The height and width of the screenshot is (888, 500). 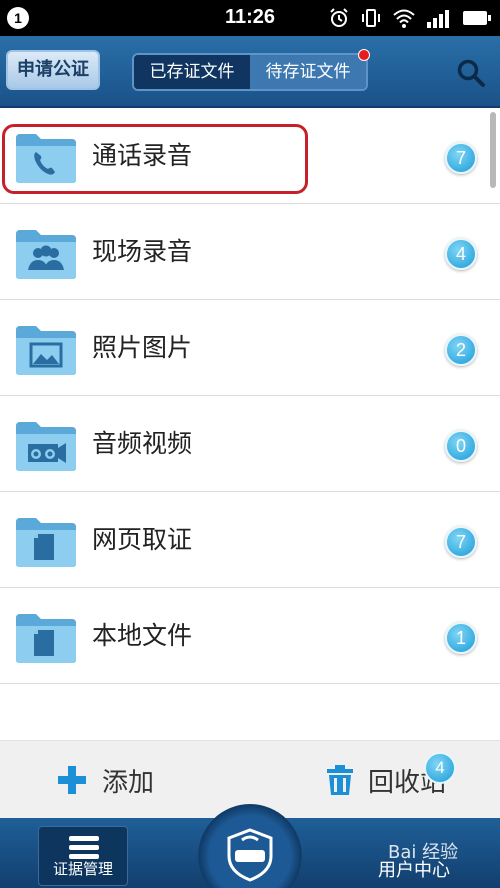 I want to click on list-item-label: 照片图片, so click(x=142, y=347).